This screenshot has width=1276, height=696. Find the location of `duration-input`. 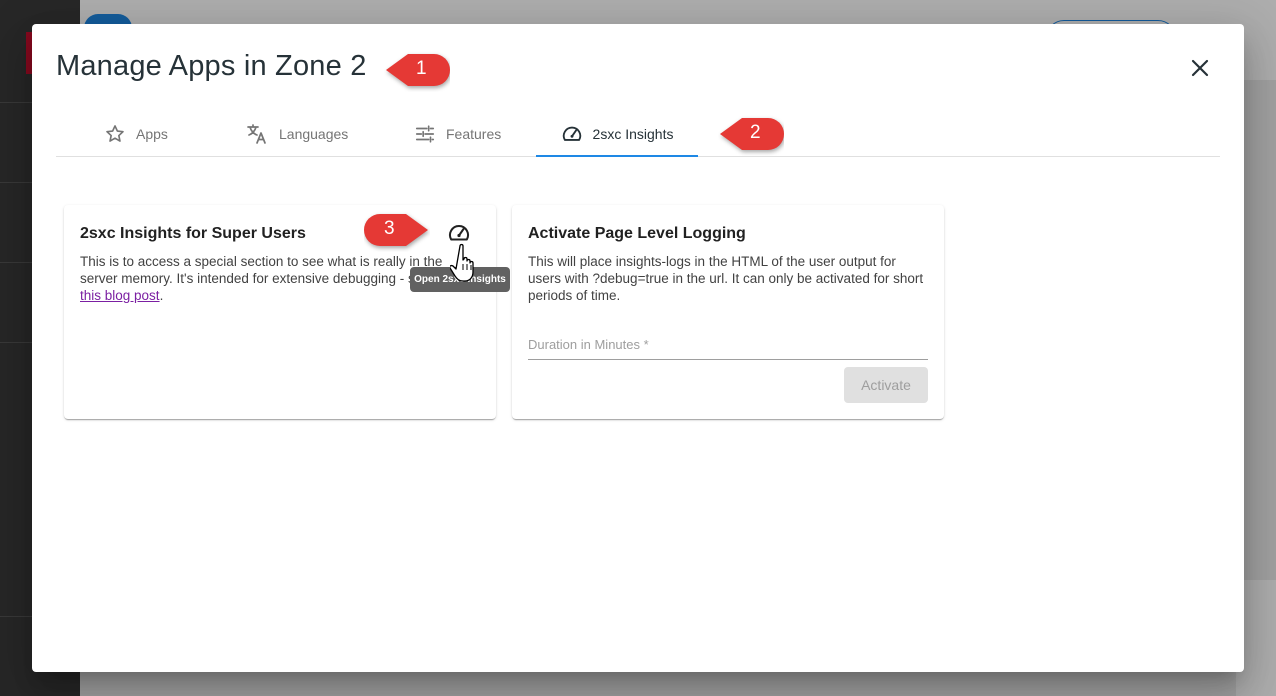

duration-input is located at coordinates (730, 348).